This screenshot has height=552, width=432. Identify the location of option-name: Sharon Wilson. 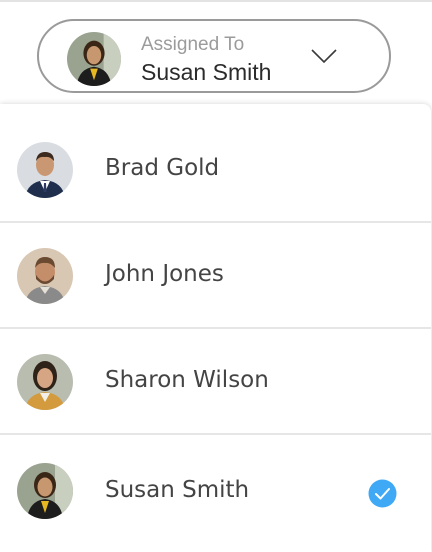
(187, 380).